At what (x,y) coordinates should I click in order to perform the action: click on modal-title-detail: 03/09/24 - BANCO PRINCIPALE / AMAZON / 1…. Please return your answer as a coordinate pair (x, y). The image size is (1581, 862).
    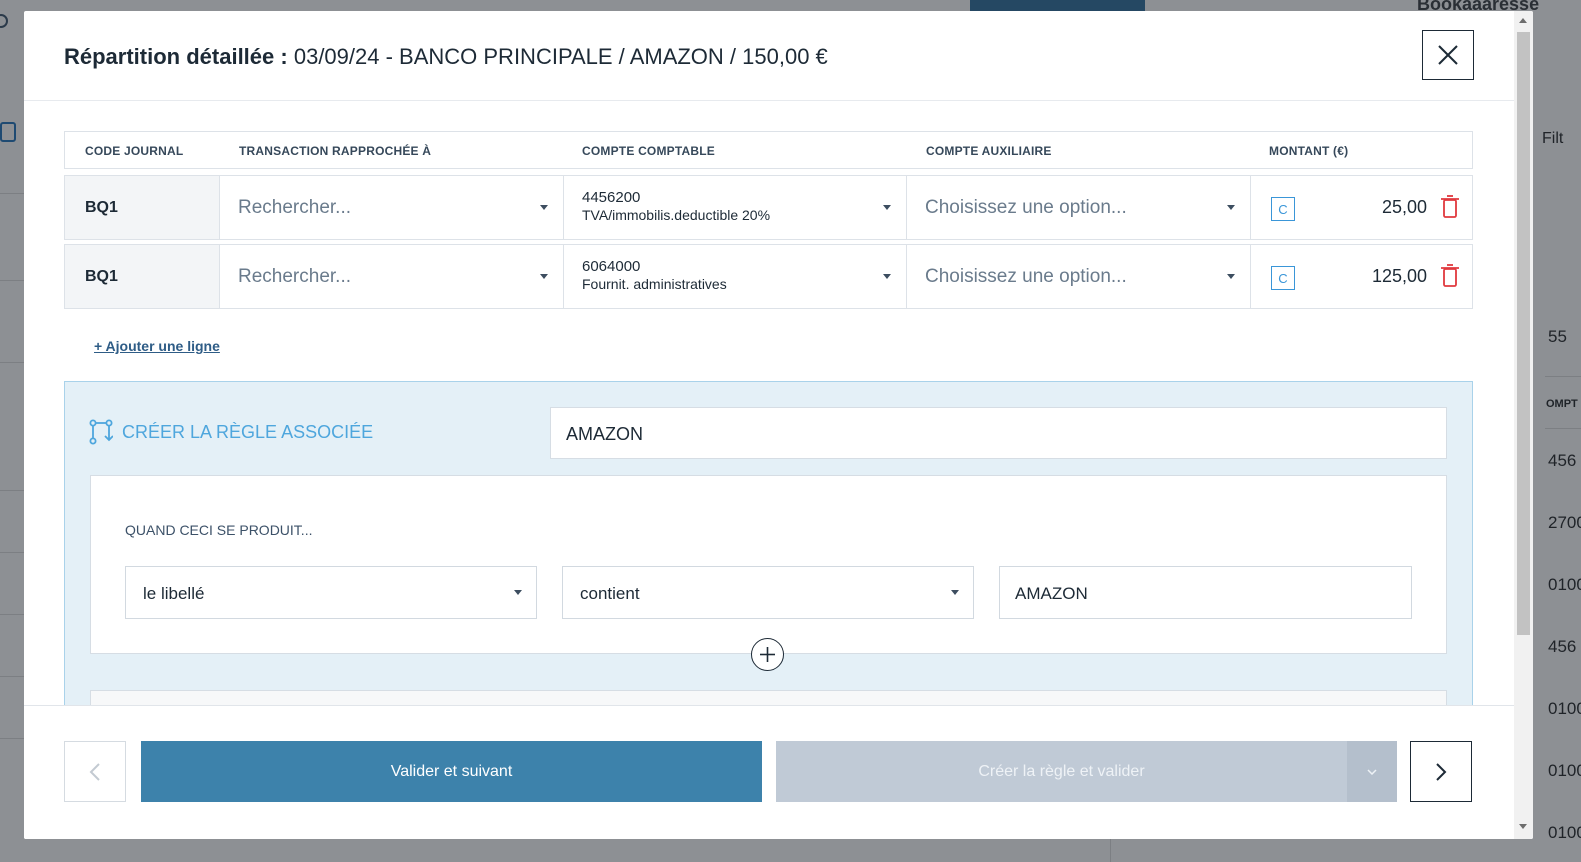
    Looking at the image, I should click on (560, 56).